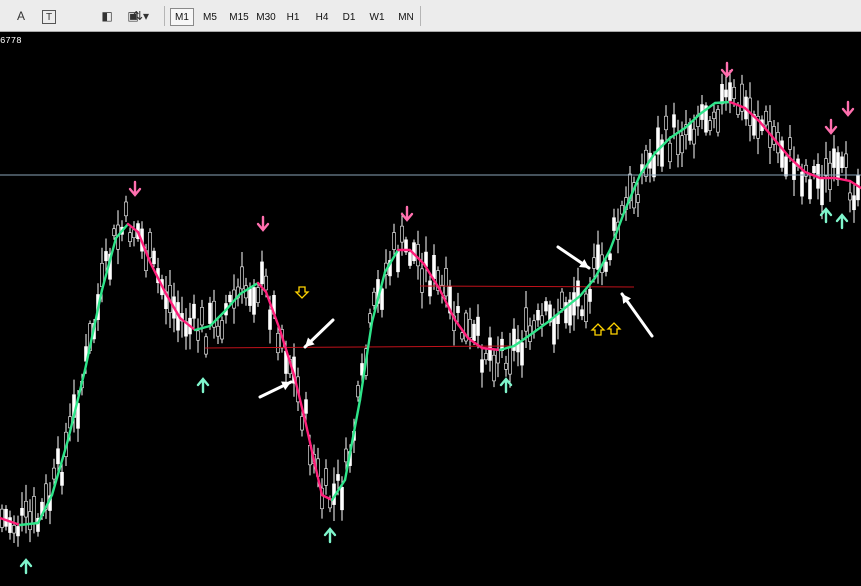 The width and height of the screenshot is (861, 586). I want to click on resistance-level-line, so click(527, 286).